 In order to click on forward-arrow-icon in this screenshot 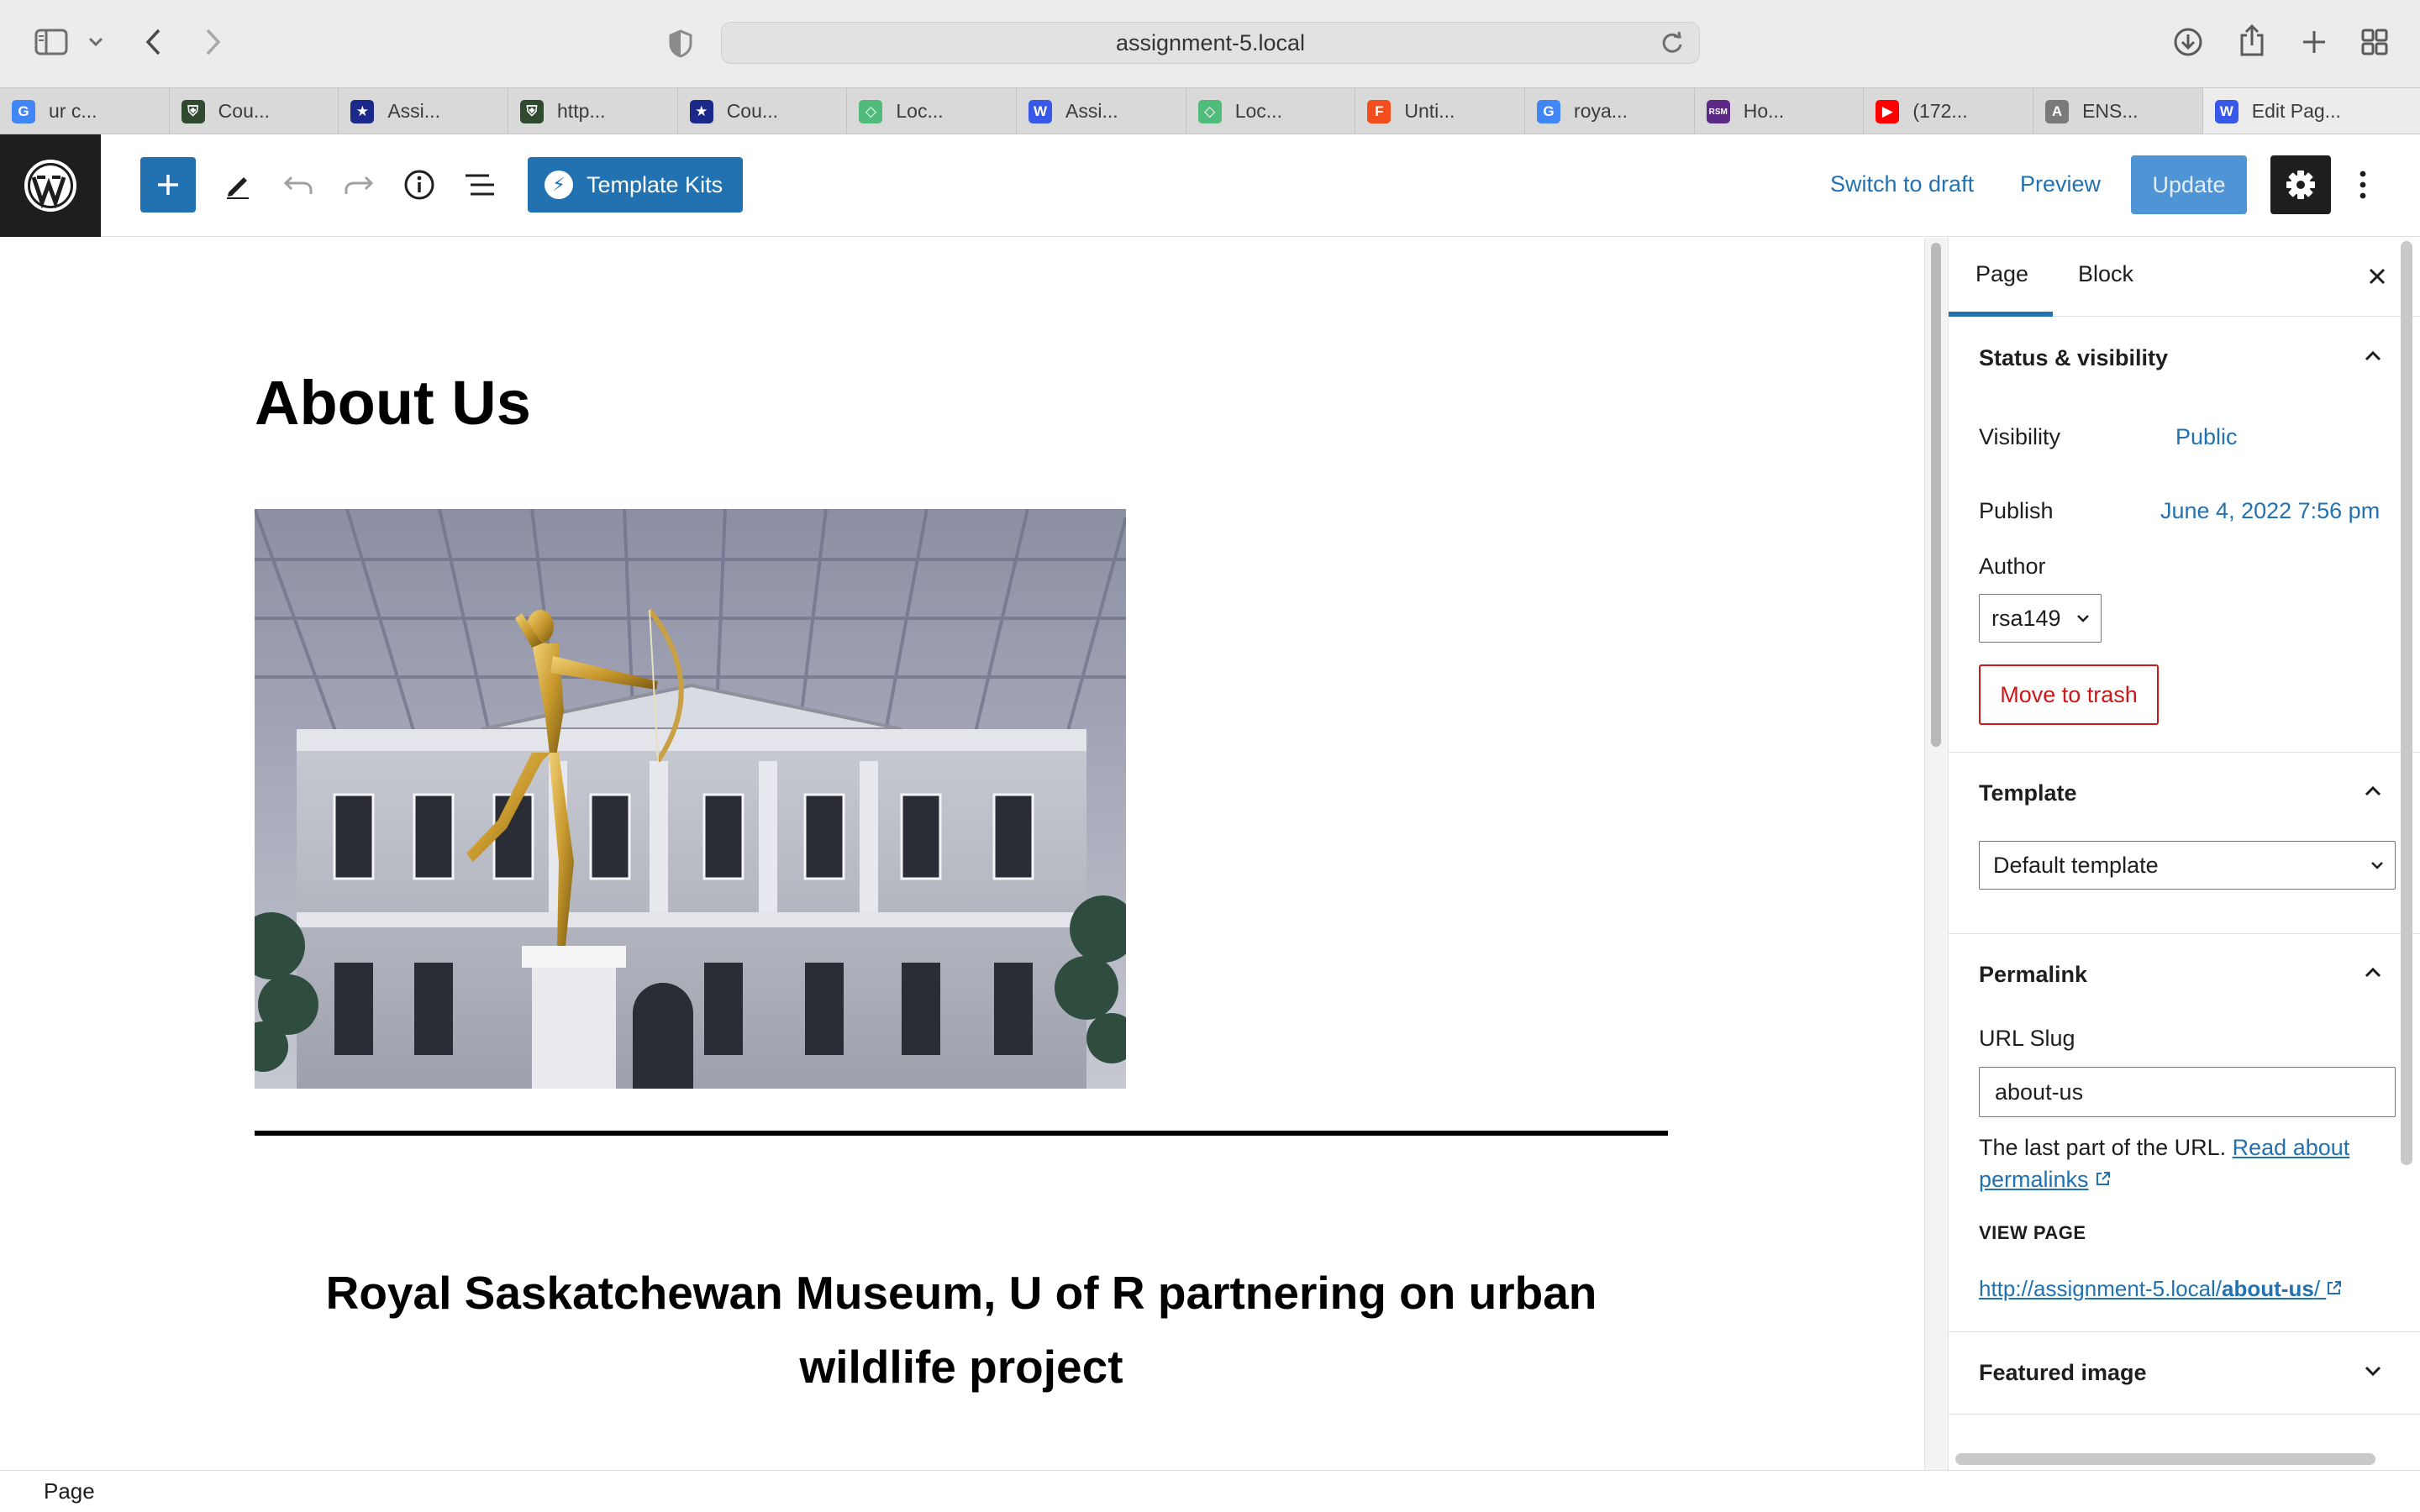, I will do `click(214, 42)`.